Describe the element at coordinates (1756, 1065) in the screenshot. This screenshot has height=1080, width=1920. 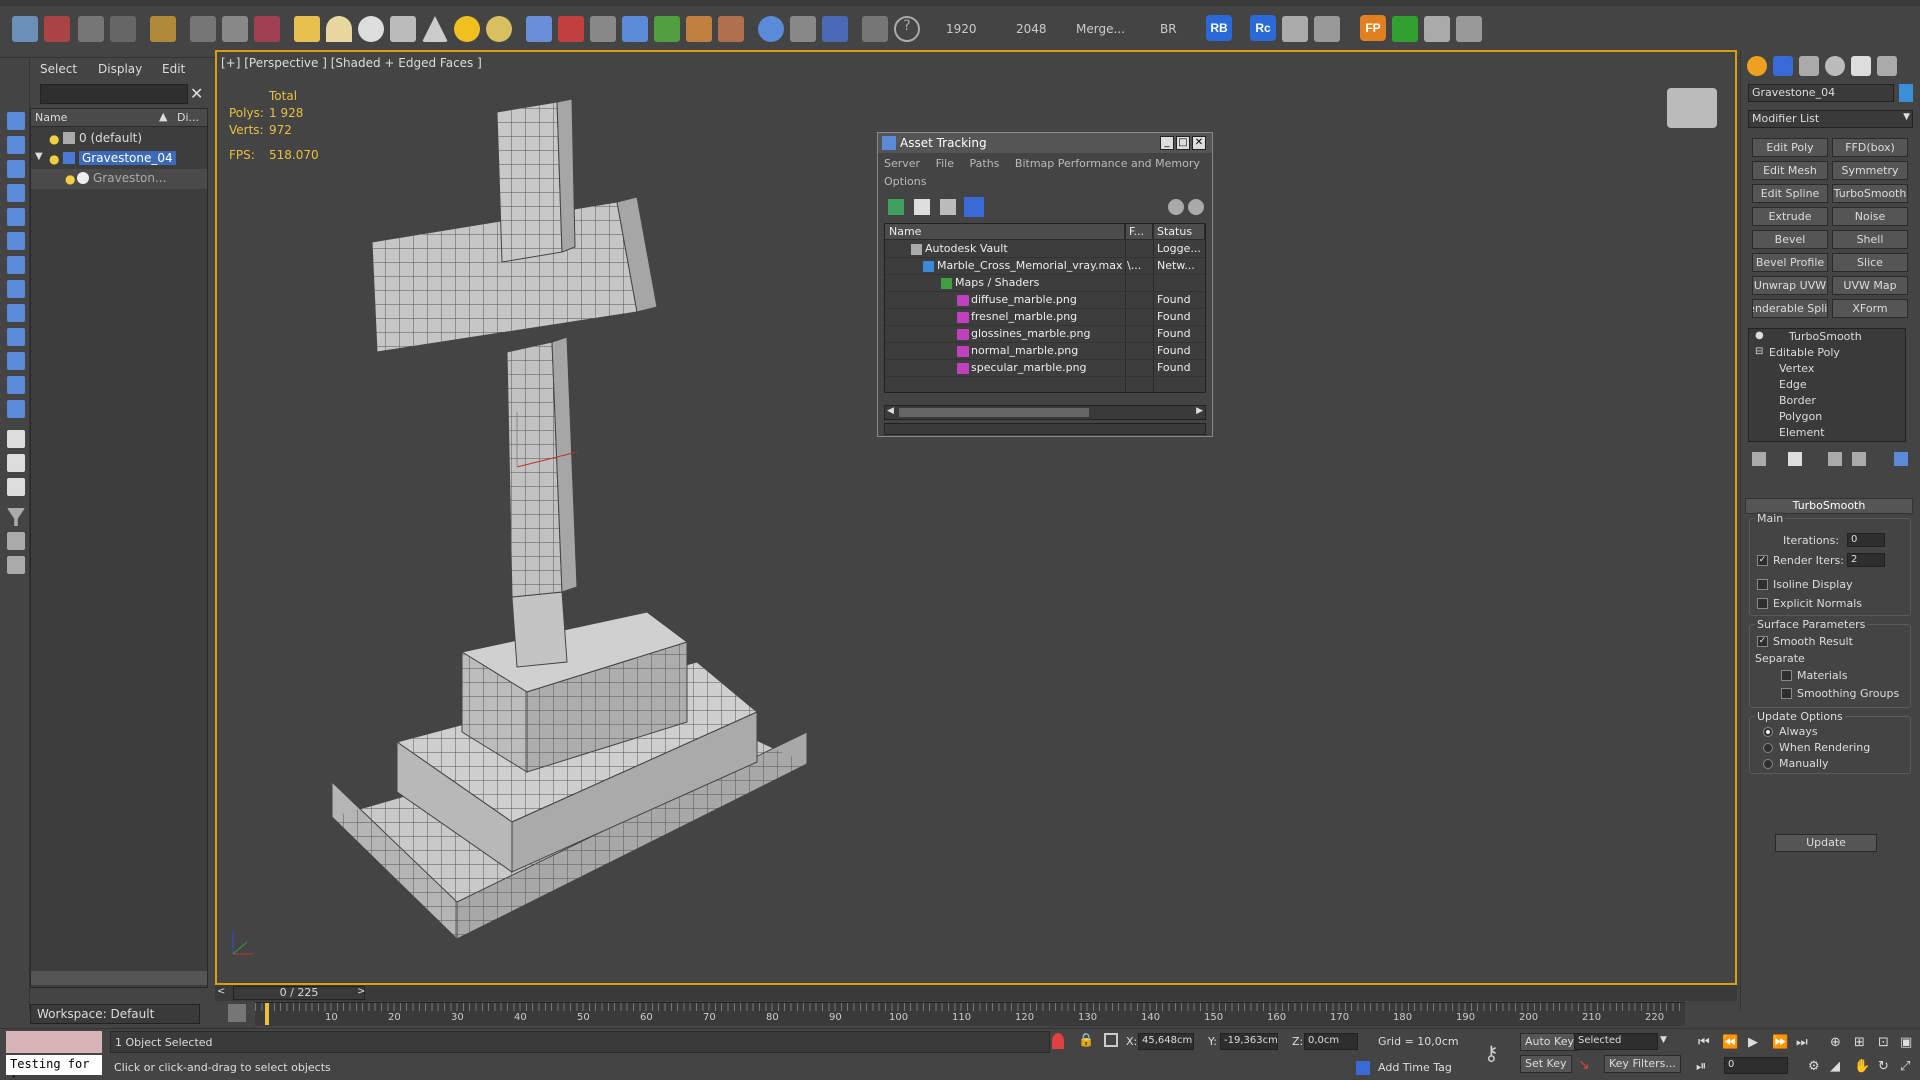
I see `current-frame-field: 0` at that location.